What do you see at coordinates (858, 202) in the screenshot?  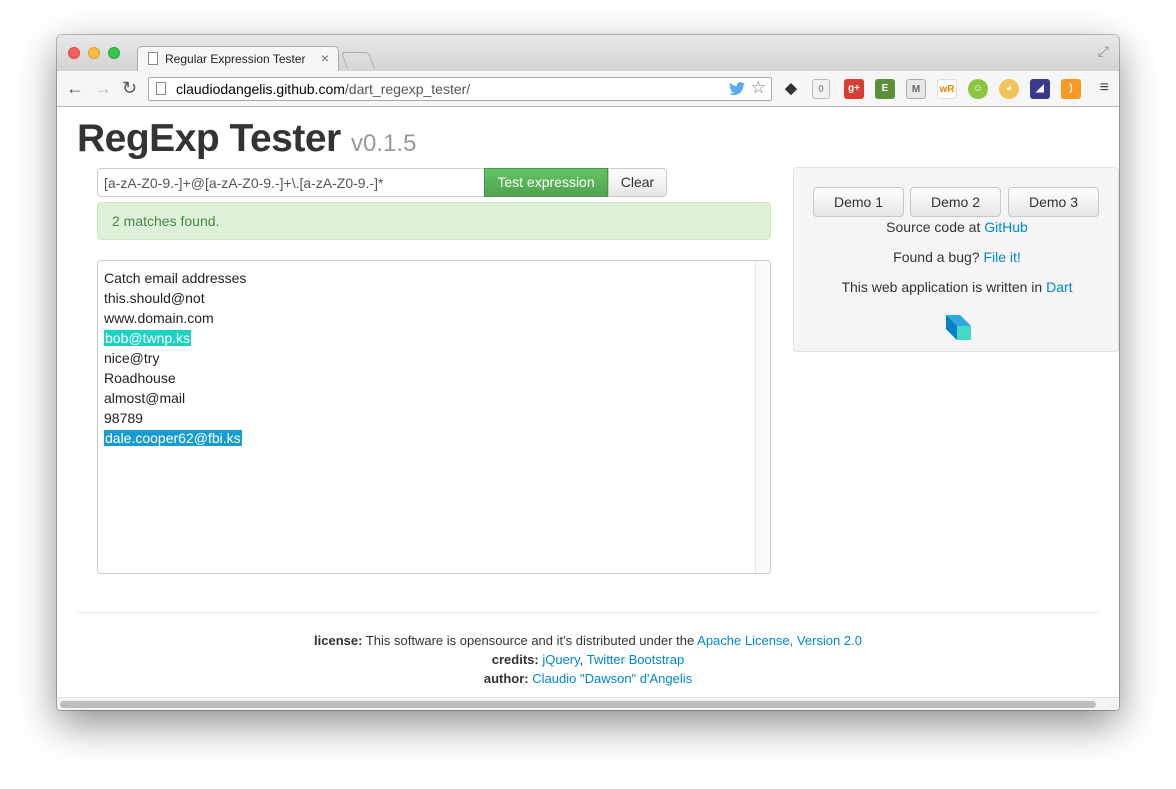 I see `demo-1-button: Demo 1` at bounding box center [858, 202].